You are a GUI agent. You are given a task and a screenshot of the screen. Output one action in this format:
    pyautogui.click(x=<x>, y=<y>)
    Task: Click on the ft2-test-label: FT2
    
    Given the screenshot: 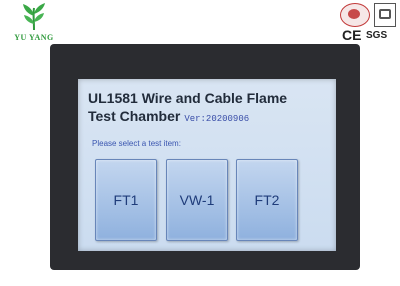 What is the action you would take?
    pyautogui.click(x=267, y=200)
    